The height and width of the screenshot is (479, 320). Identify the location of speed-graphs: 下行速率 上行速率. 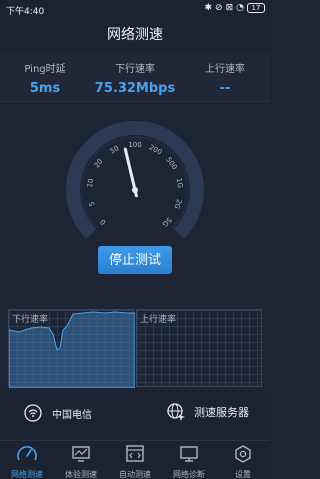
(135, 348).